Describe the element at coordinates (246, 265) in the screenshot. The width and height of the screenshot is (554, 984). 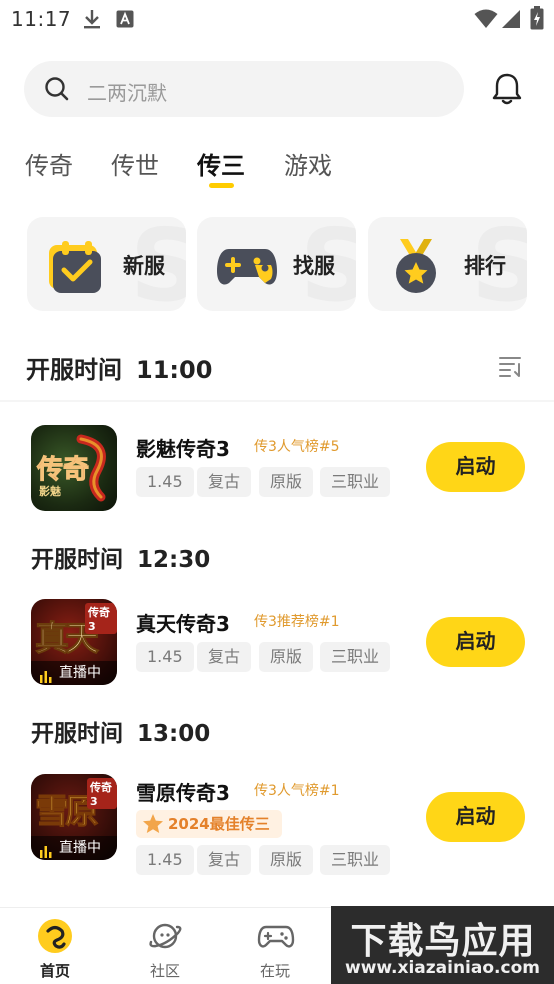
I see `gamepad-icon` at that location.